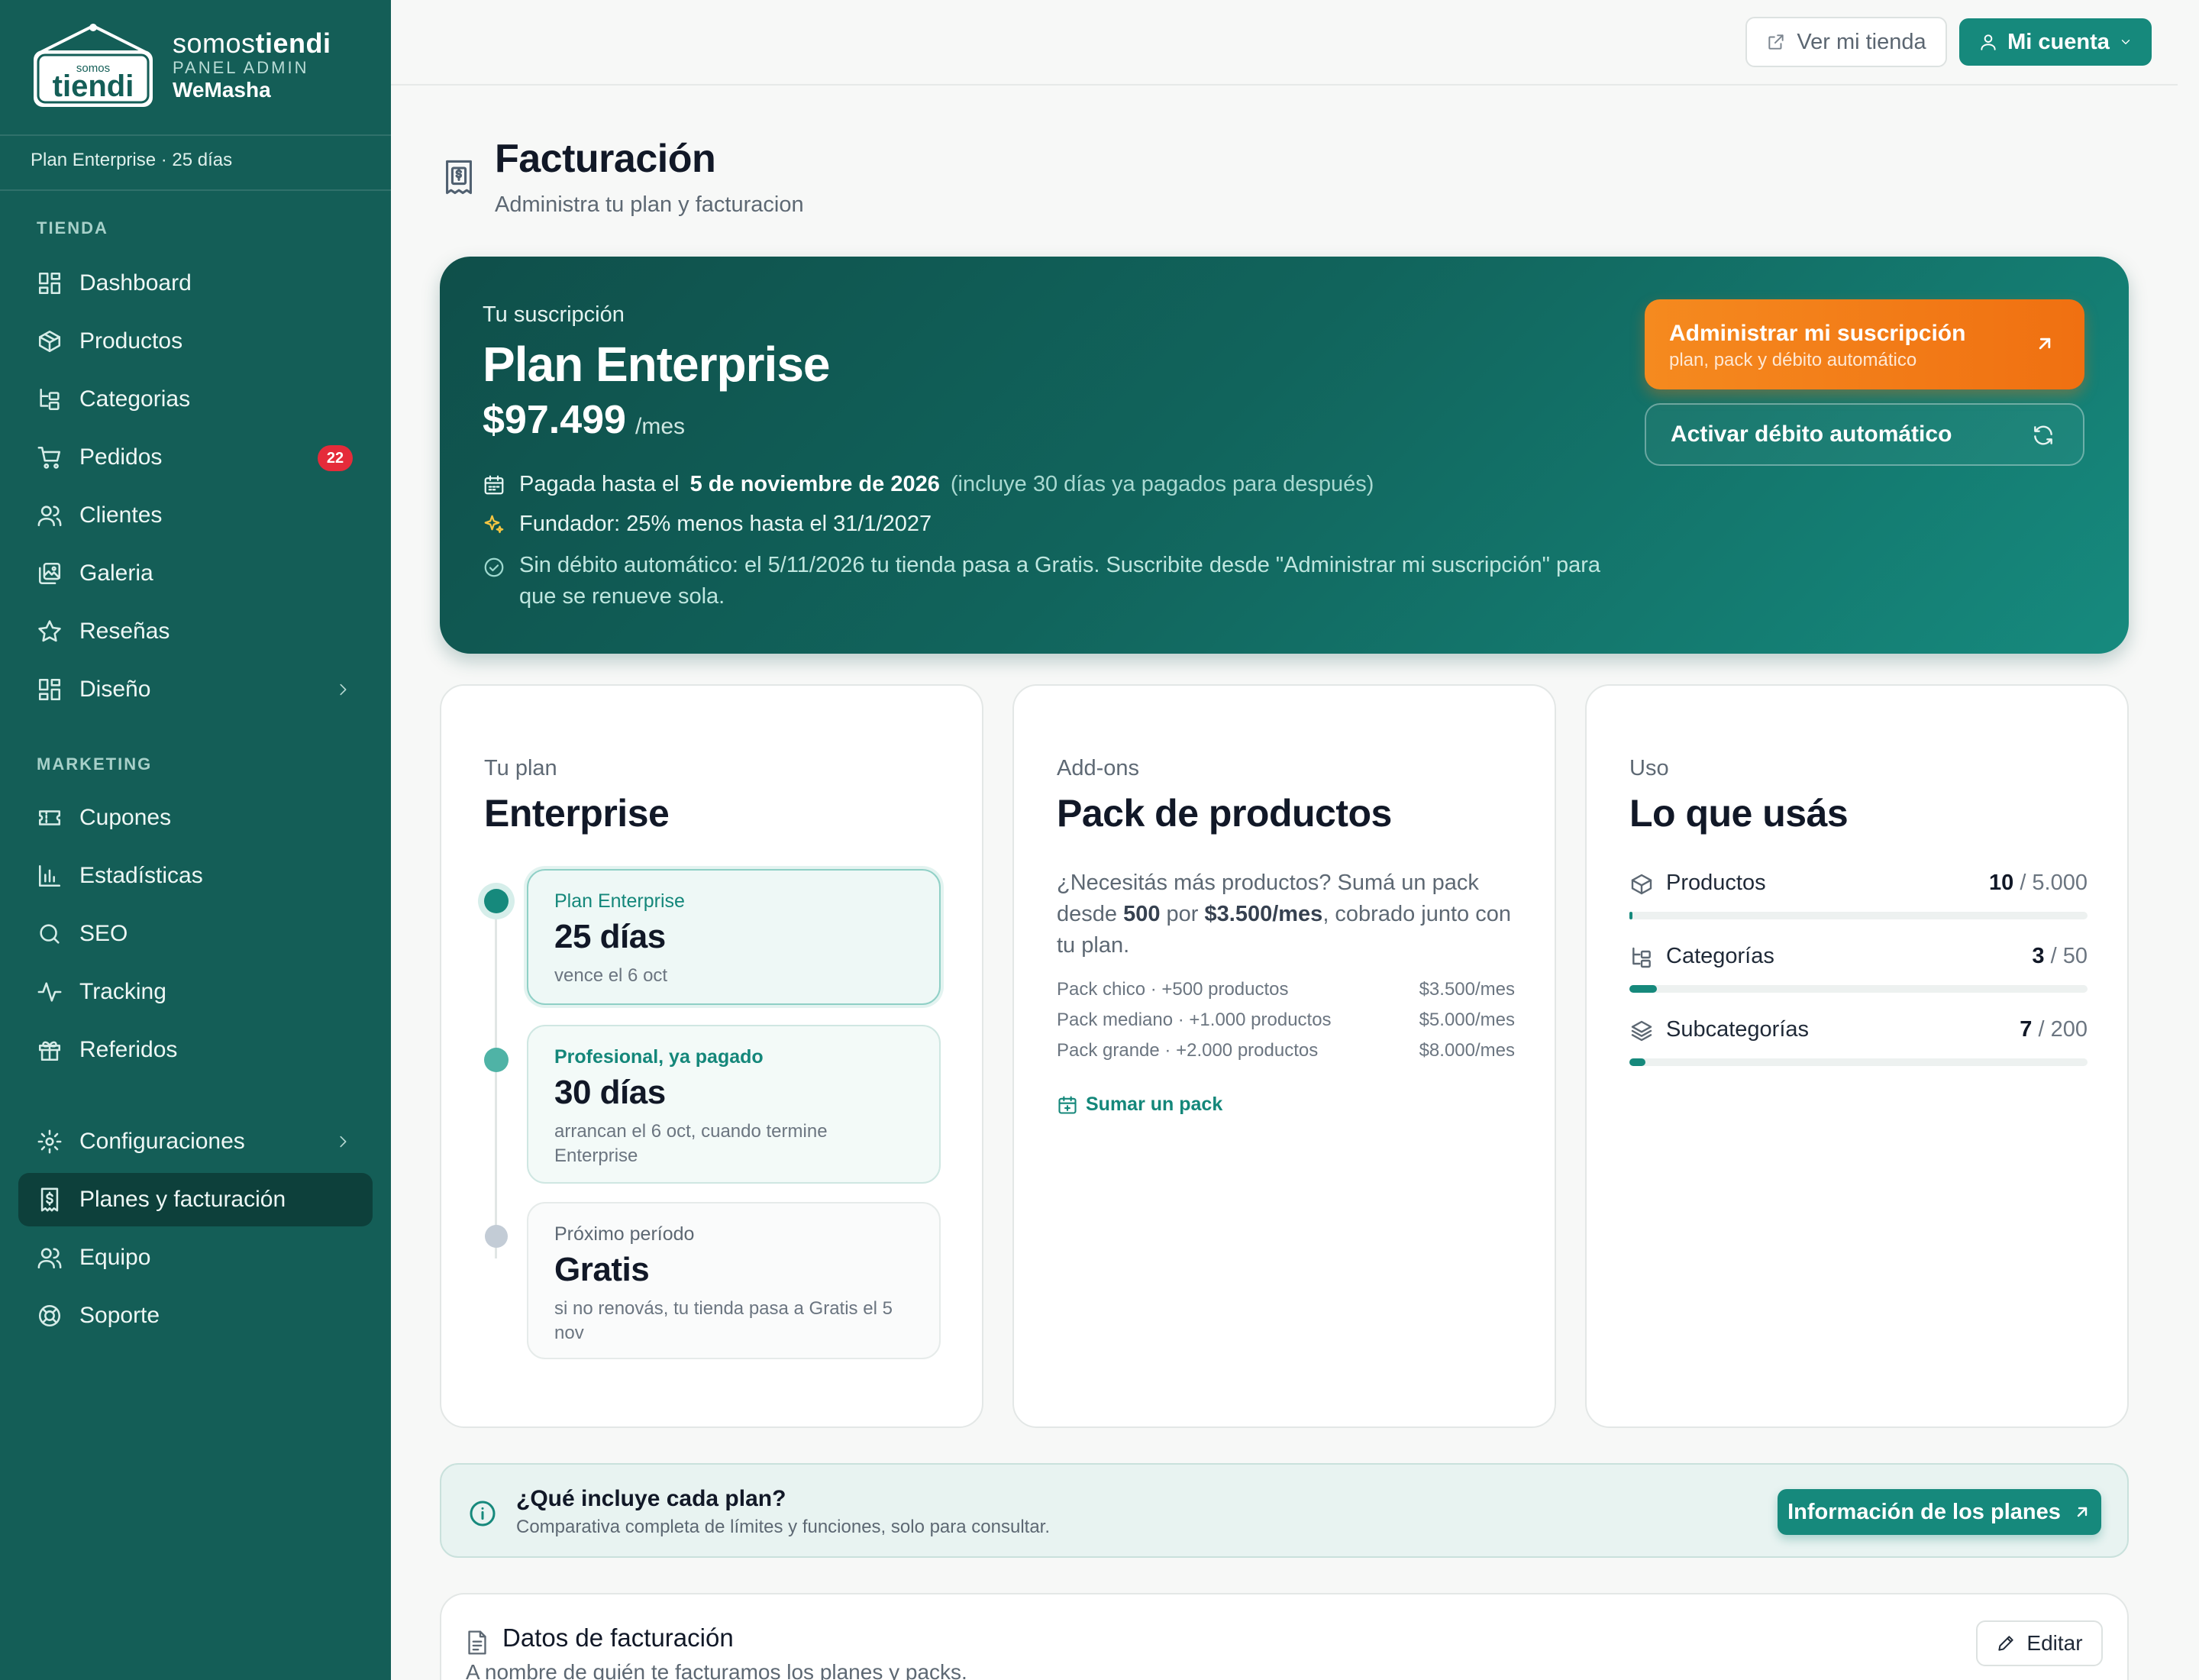  I want to click on add-pack-link: Sumar un pack, so click(1140, 1105).